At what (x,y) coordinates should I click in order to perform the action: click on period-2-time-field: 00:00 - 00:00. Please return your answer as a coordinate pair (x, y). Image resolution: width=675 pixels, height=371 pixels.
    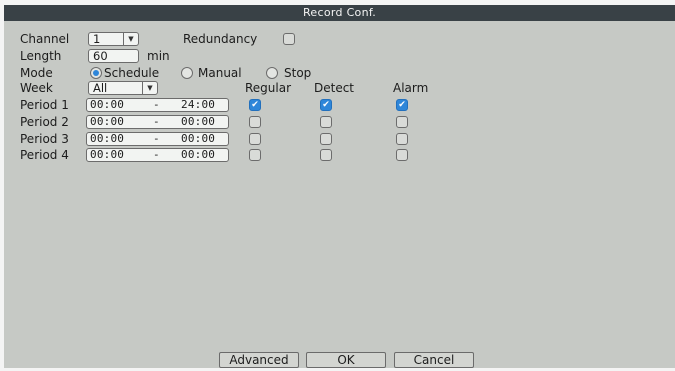
    Looking at the image, I should click on (157, 122).